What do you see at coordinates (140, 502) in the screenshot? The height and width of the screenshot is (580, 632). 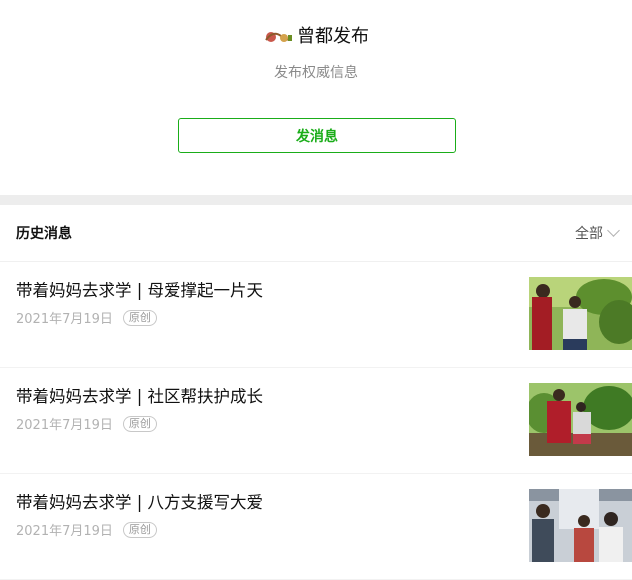 I see `article-title: 带着妈妈去求学 | 八方支援写大爱` at bounding box center [140, 502].